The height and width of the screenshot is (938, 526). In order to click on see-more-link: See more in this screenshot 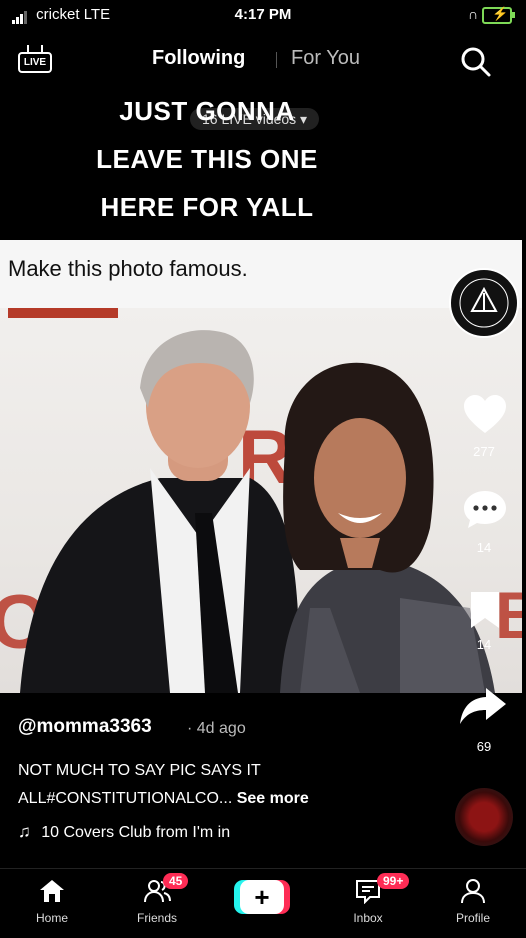, I will do `click(273, 798)`.